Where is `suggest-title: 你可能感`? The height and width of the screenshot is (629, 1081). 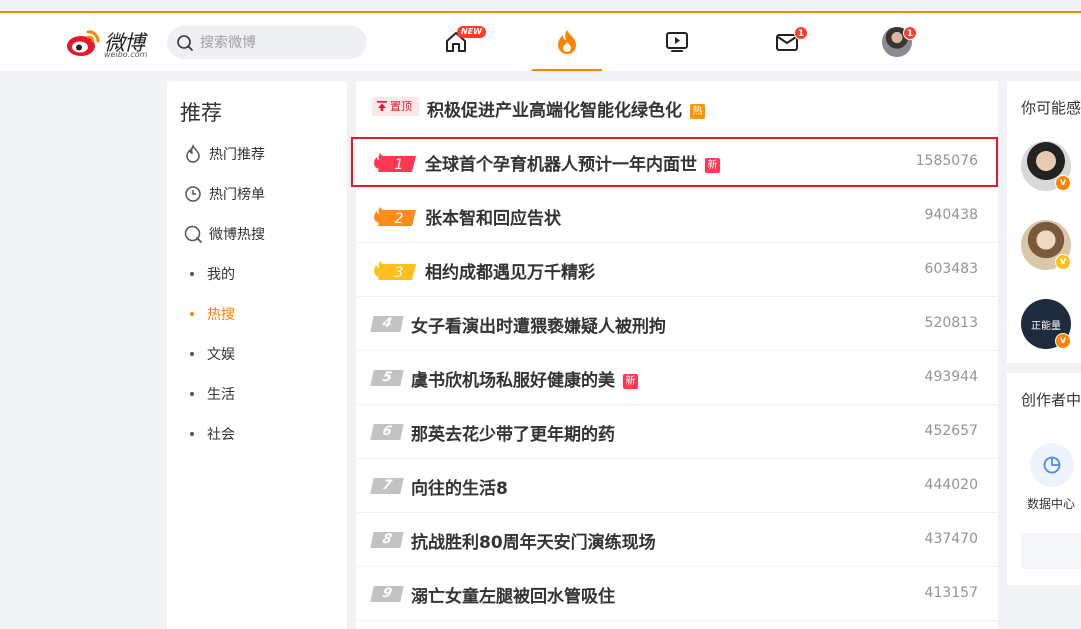
suggest-title: 你可能感 is located at coordinates (1051, 108).